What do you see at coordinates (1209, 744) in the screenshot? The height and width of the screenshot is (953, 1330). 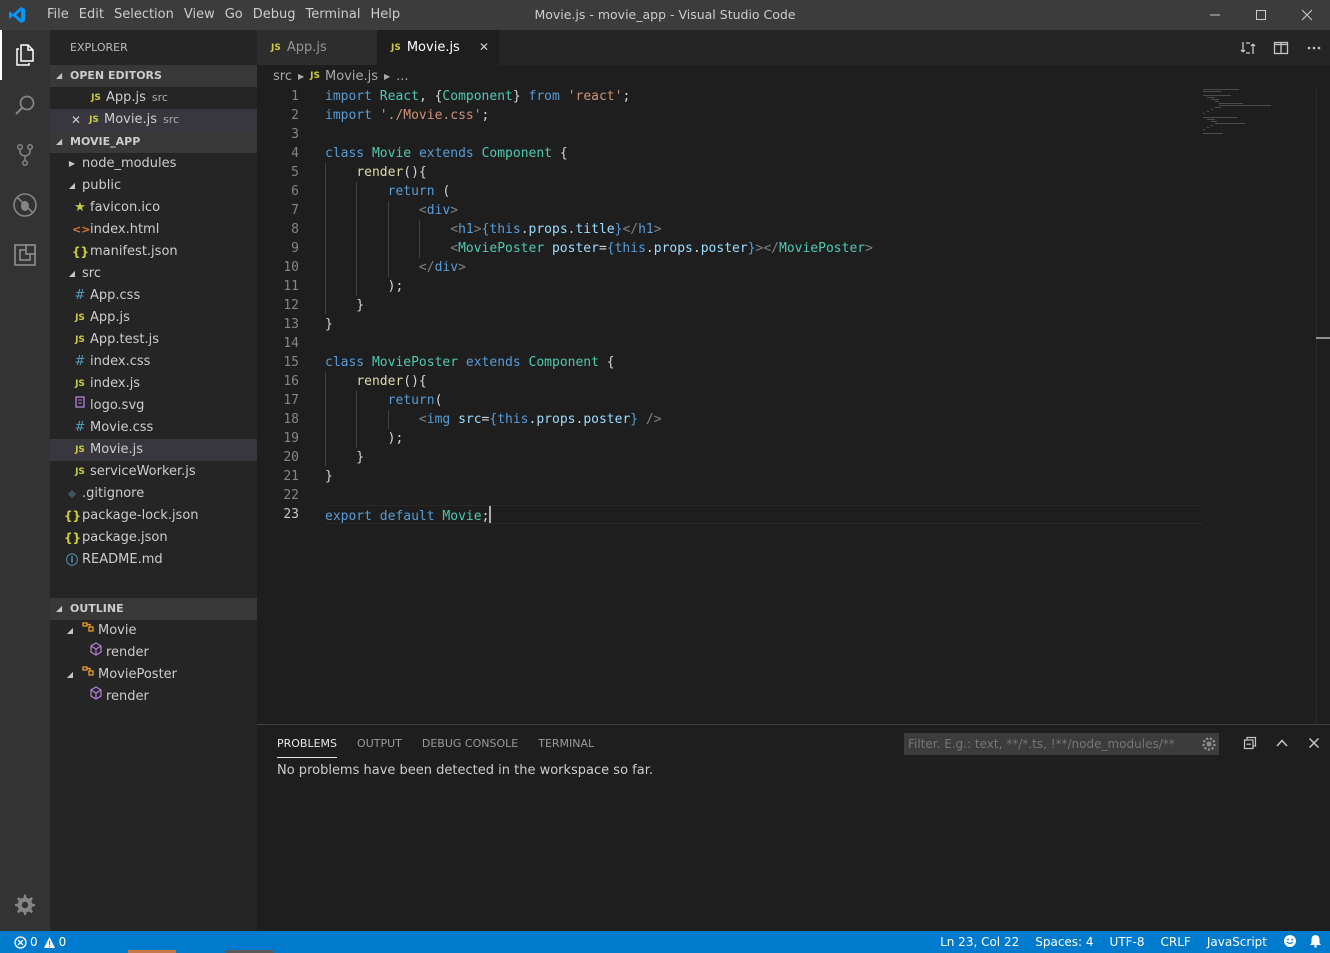 I see `filter-settings-icon` at bounding box center [1209, 744].